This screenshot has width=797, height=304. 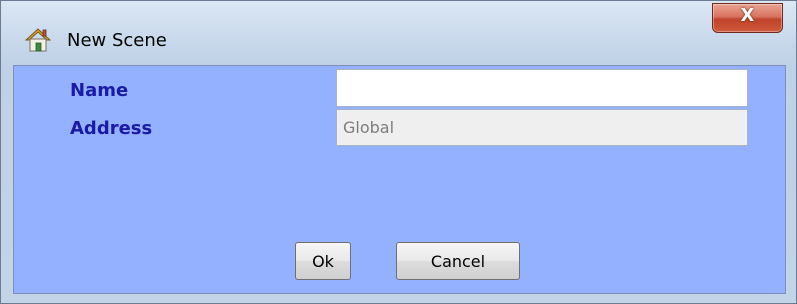 I want to click on address-label: Address, so click(x=111, y=128).